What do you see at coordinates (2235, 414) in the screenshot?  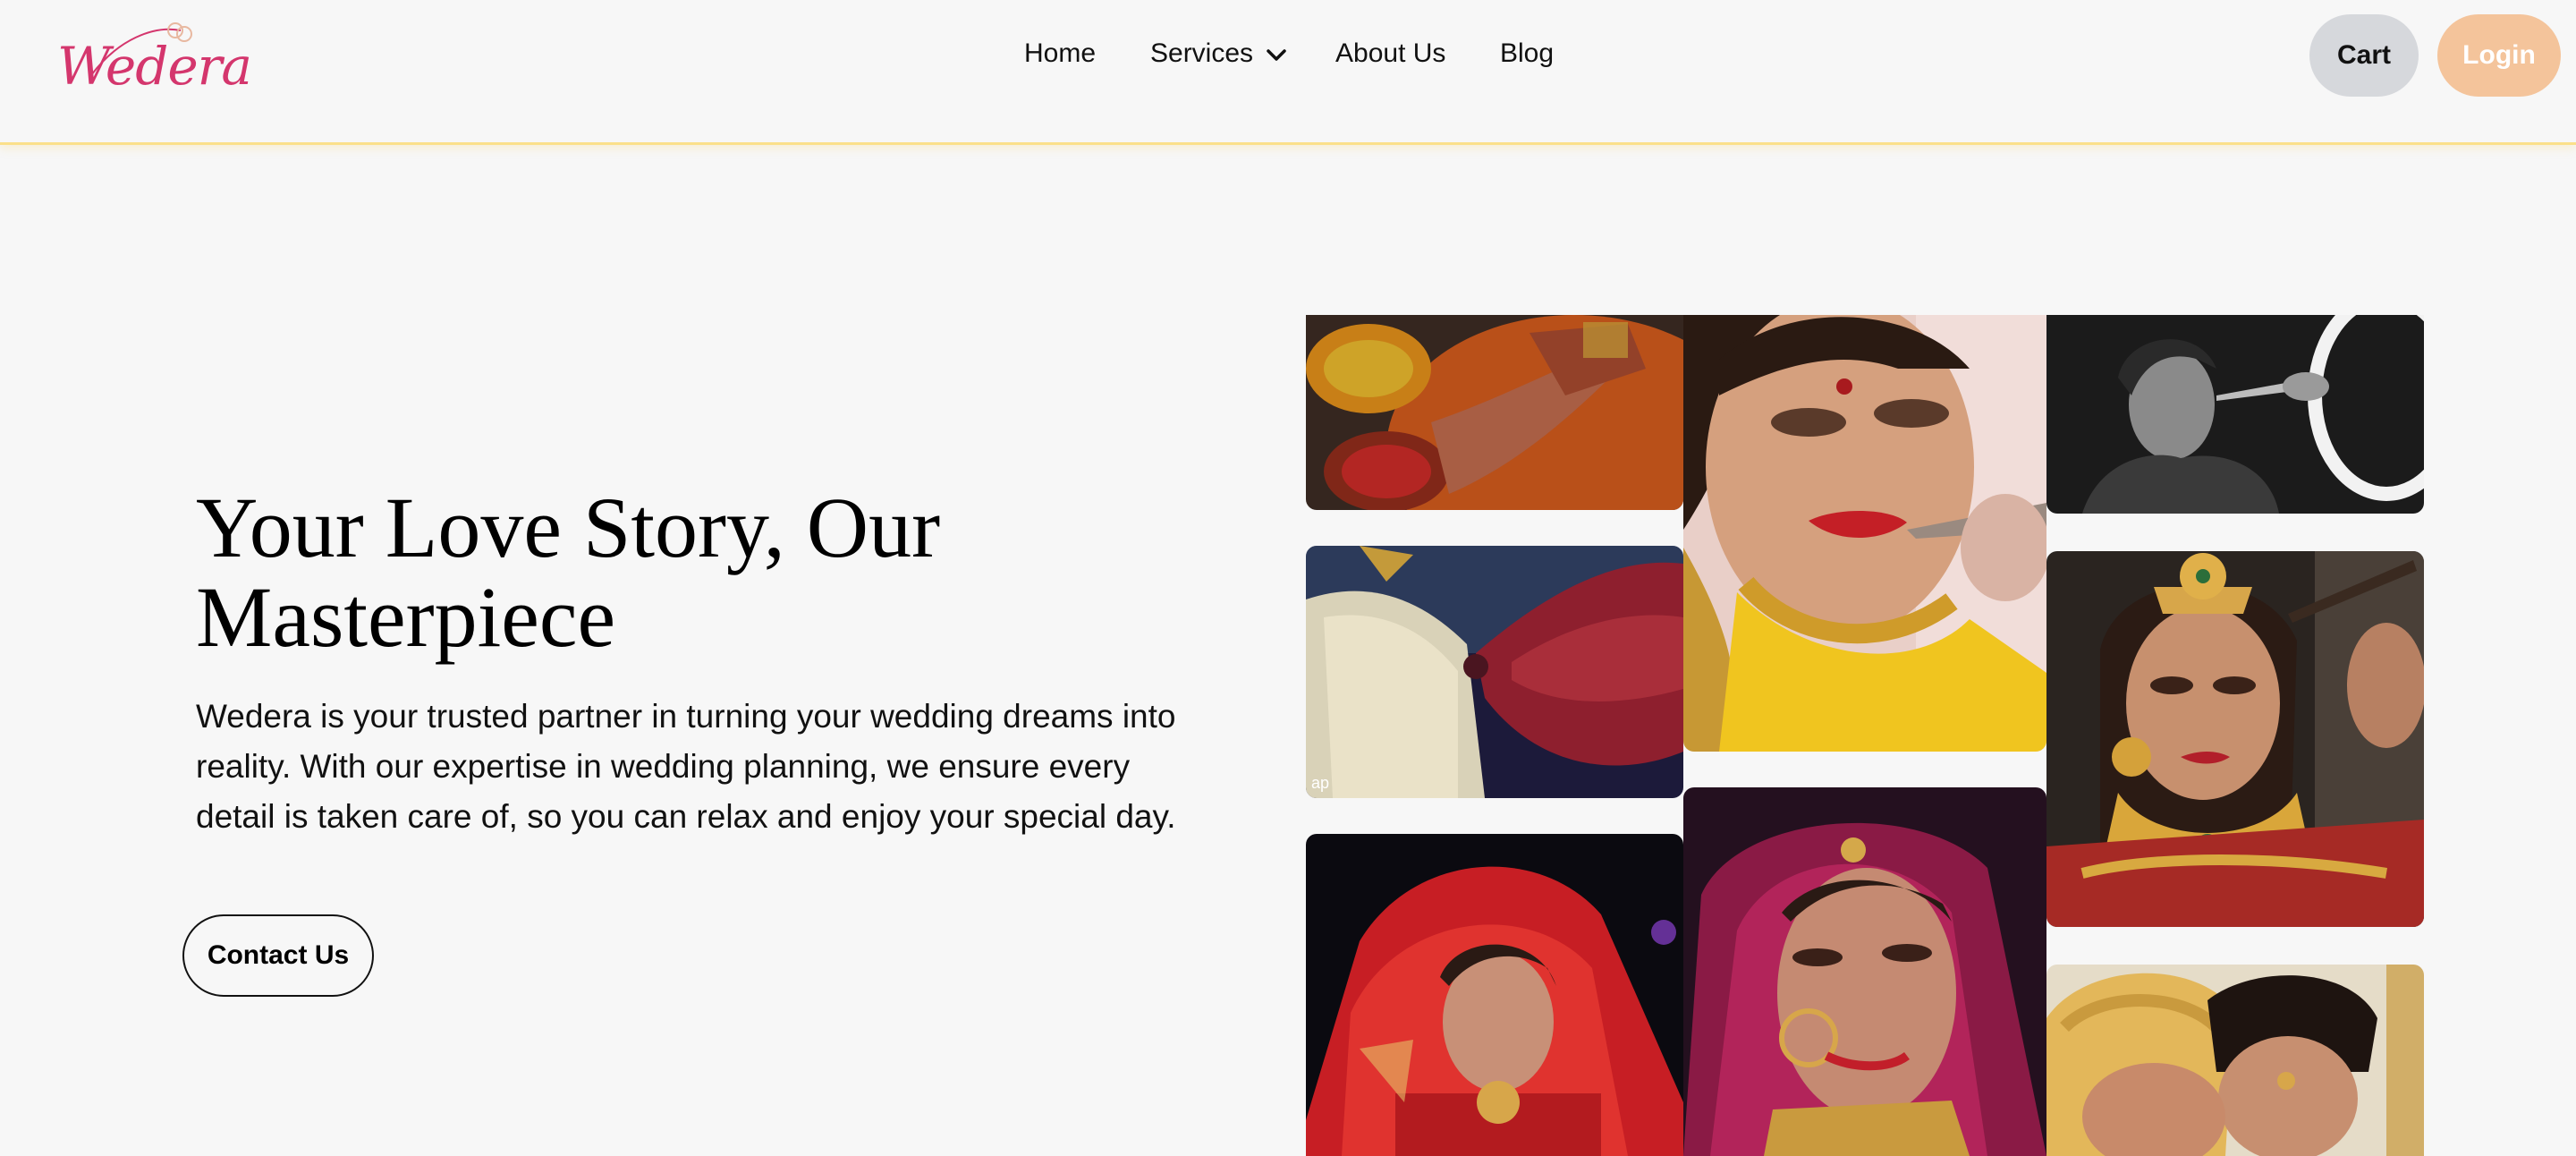 I see `gallery-image-makeup-ring-light` at bounding box center [2235, 414].